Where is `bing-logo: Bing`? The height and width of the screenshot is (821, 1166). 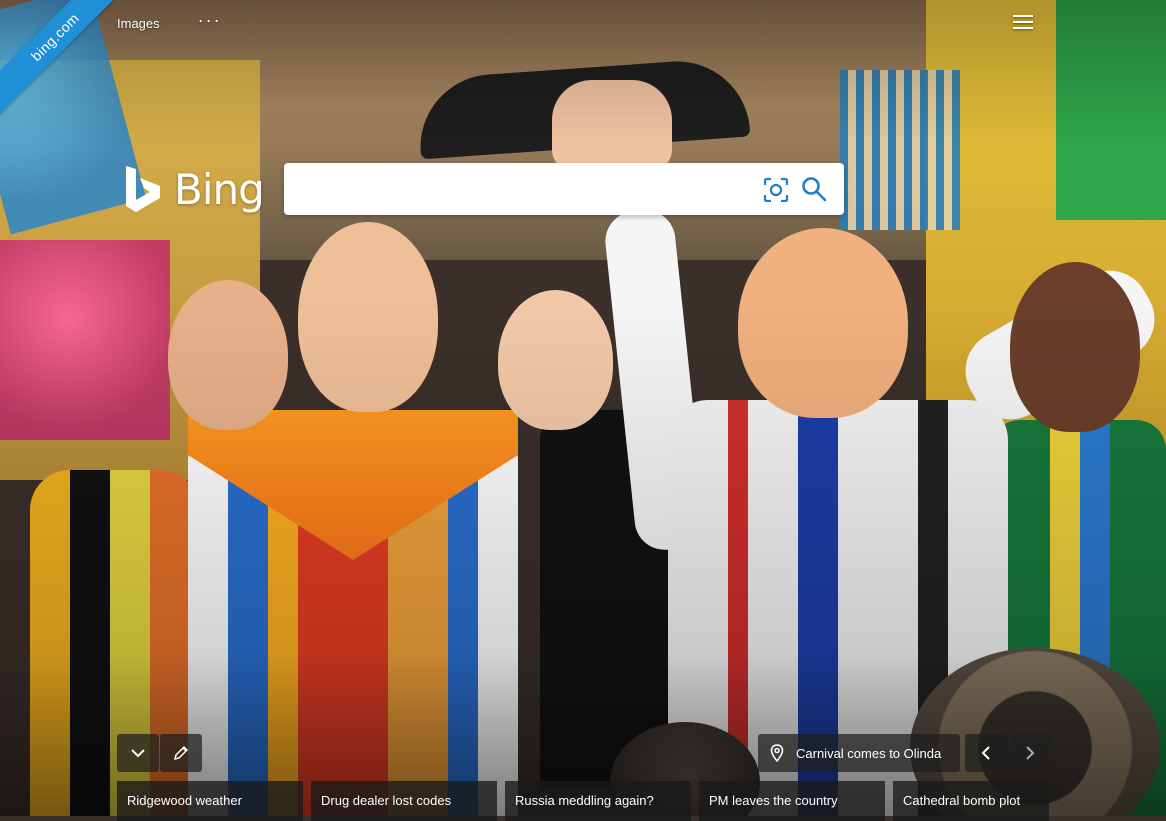
bing-logo: Bing is located at coordinates (194, 189).